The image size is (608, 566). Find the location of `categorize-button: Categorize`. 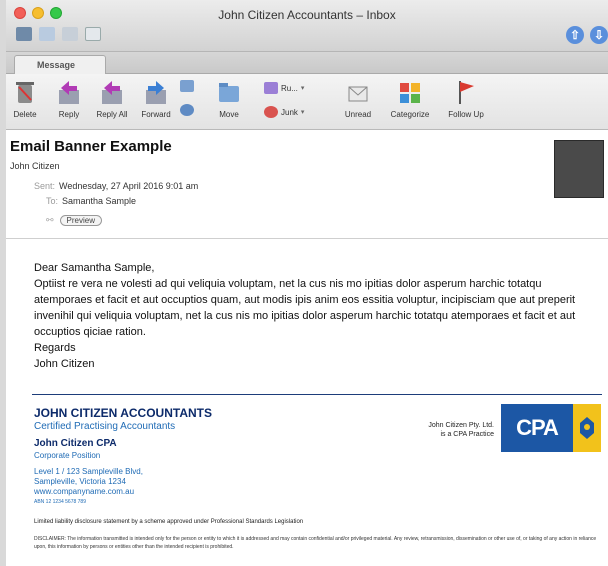

categorize-button: Categorize is located at coordinates (410, 98).